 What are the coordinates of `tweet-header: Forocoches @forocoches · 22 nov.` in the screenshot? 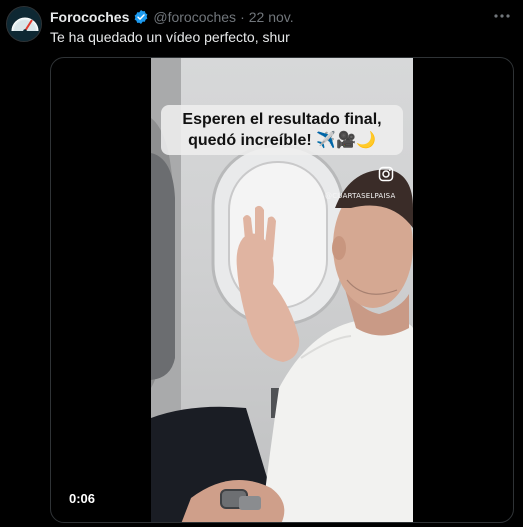 It's located at (271, 17).